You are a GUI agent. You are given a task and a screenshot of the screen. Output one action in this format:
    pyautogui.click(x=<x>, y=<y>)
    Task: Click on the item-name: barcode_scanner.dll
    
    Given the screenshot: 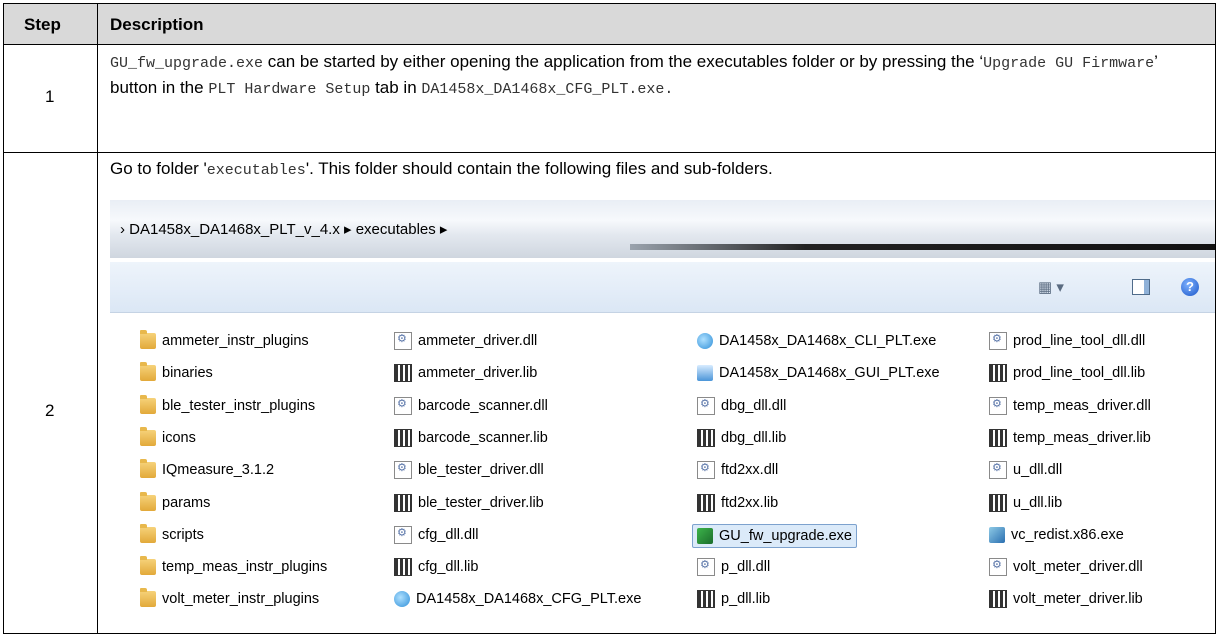 What is the action you would take?
    pyautogui.click(x=483, y=405)
    